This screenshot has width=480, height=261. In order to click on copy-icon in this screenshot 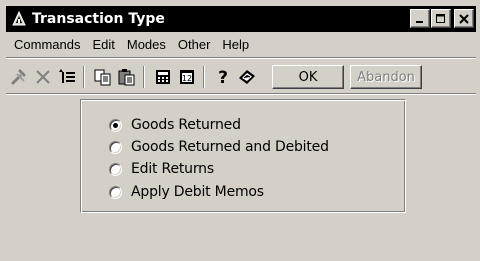, I will do `click(103, 77)`.